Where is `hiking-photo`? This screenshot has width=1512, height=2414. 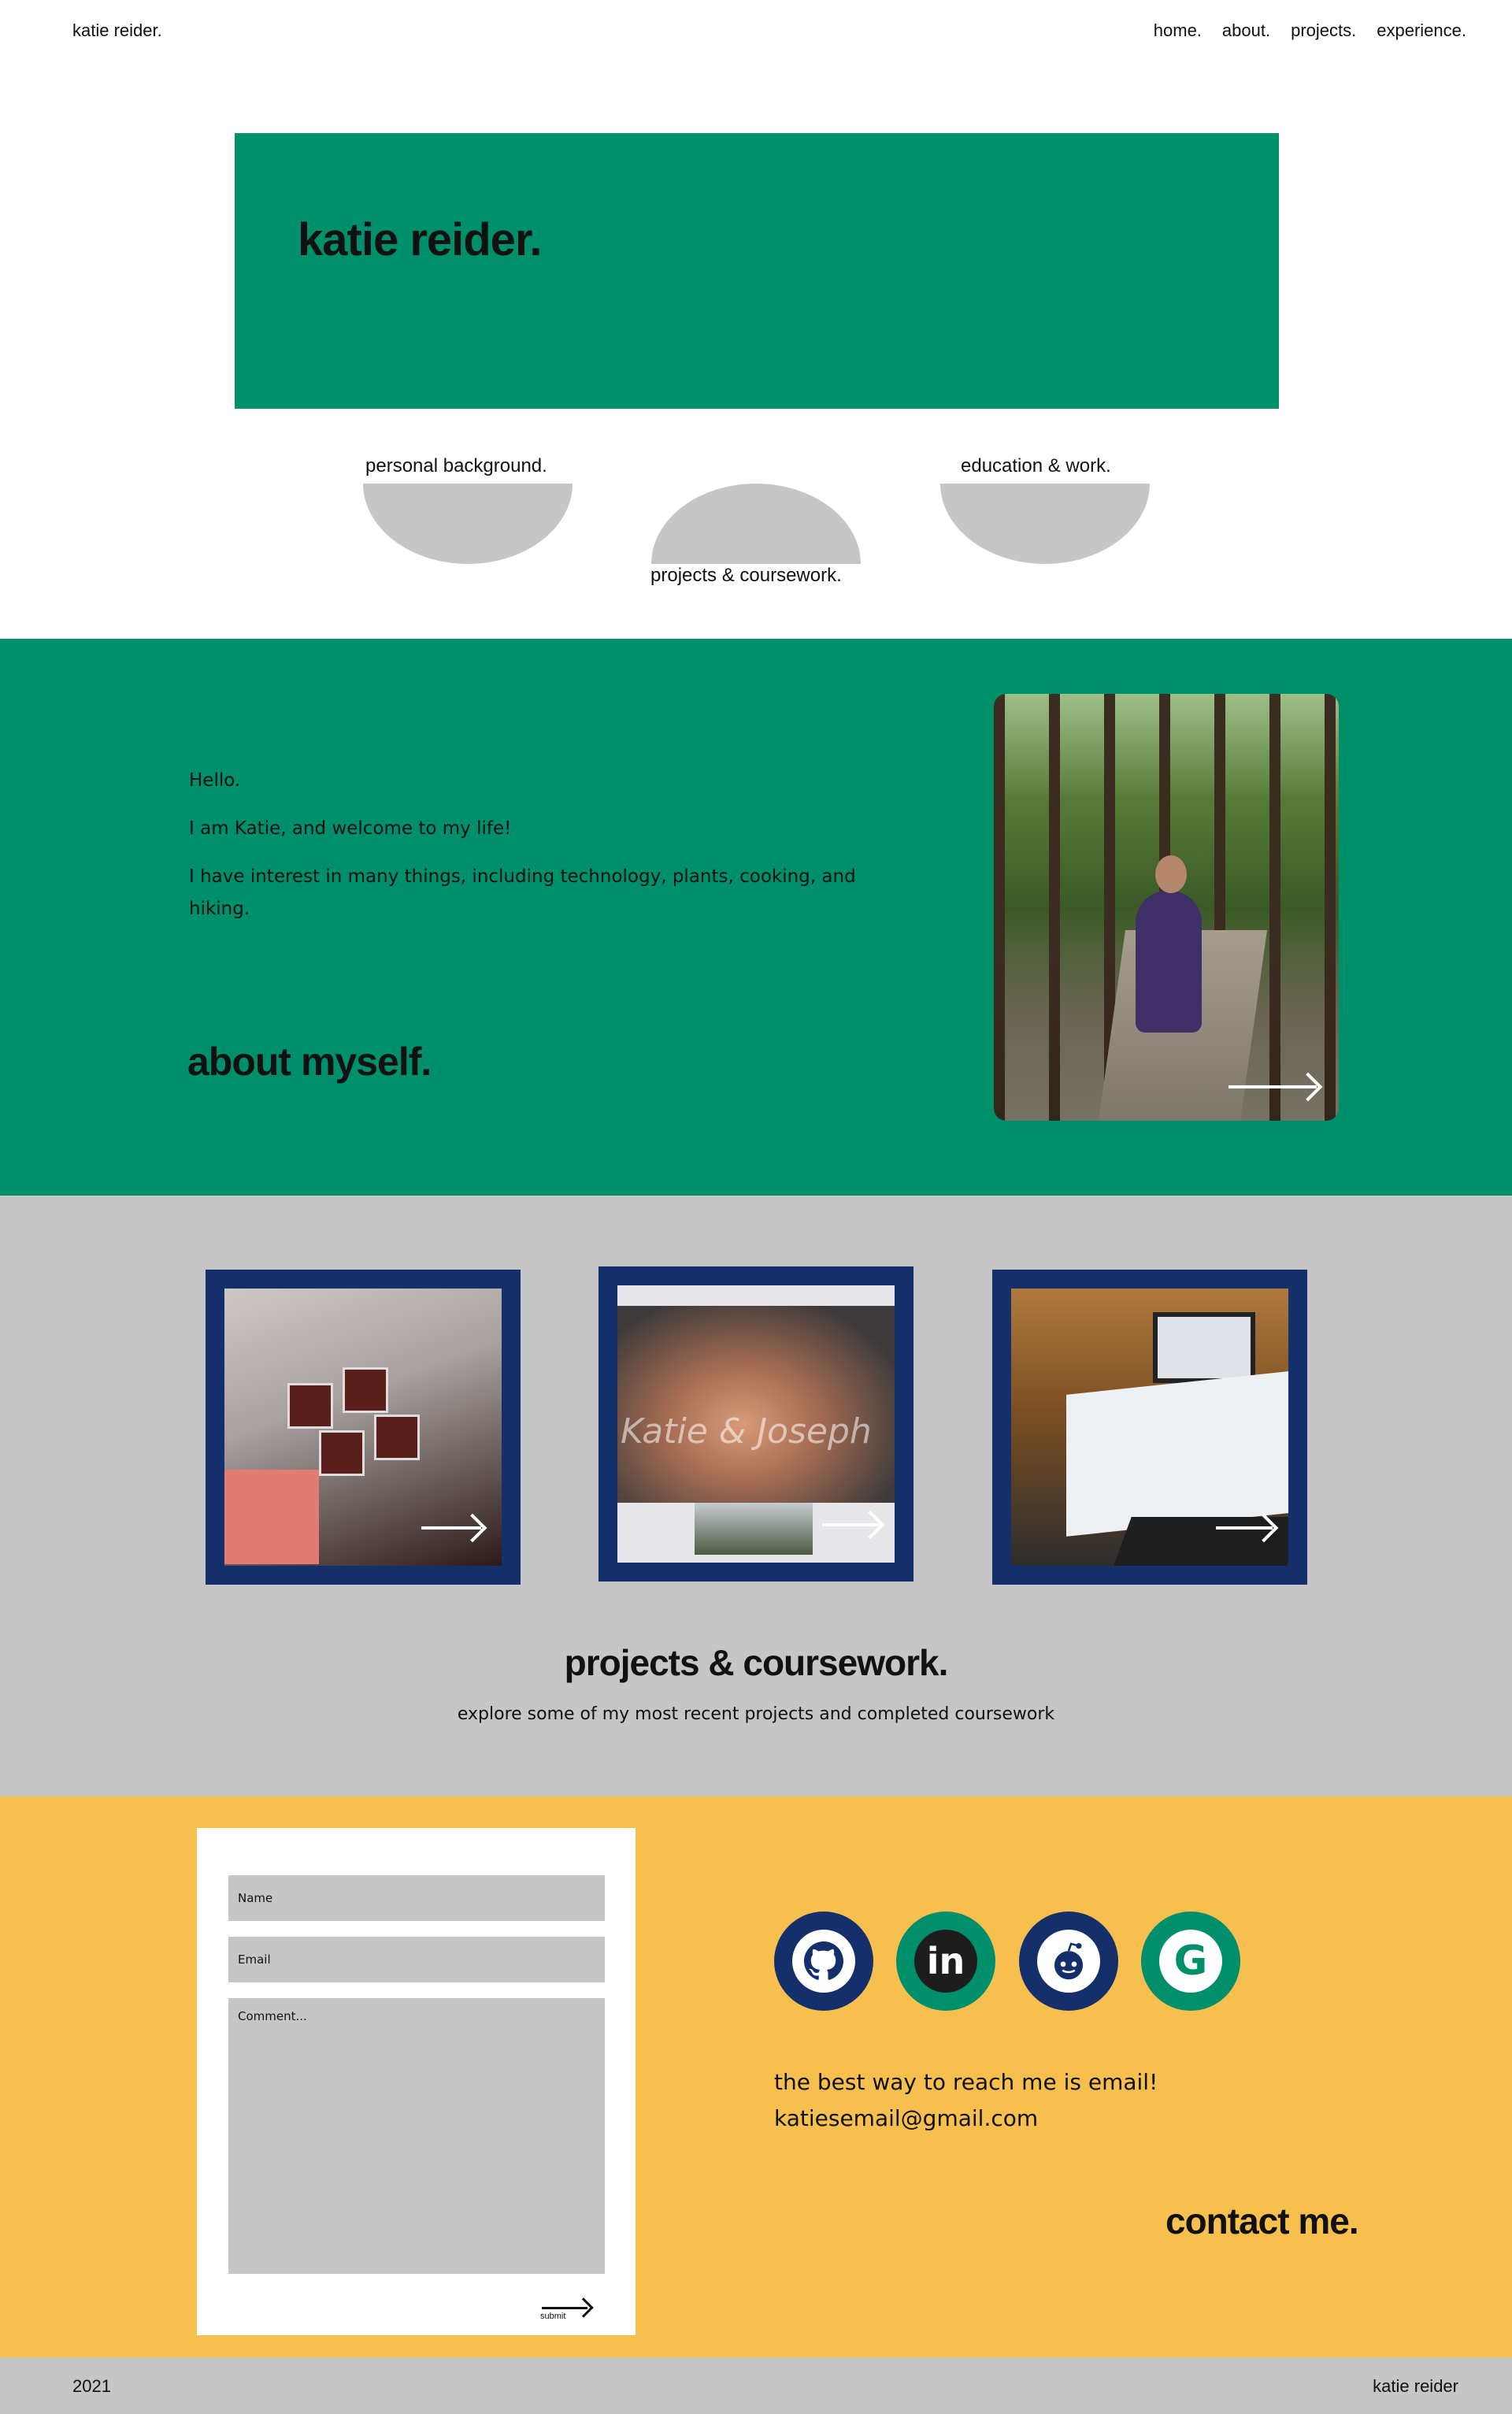
hiking-photo is located at coordinates (1166, 907).